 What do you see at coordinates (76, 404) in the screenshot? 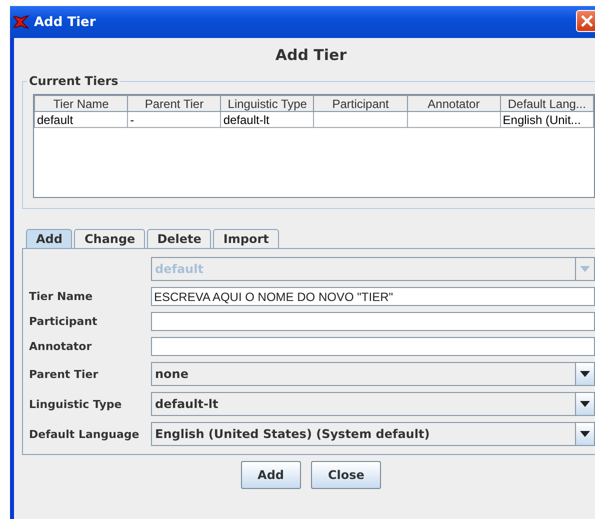
I see `field-label: Linguistic Type` at bounding box center [76, 404].